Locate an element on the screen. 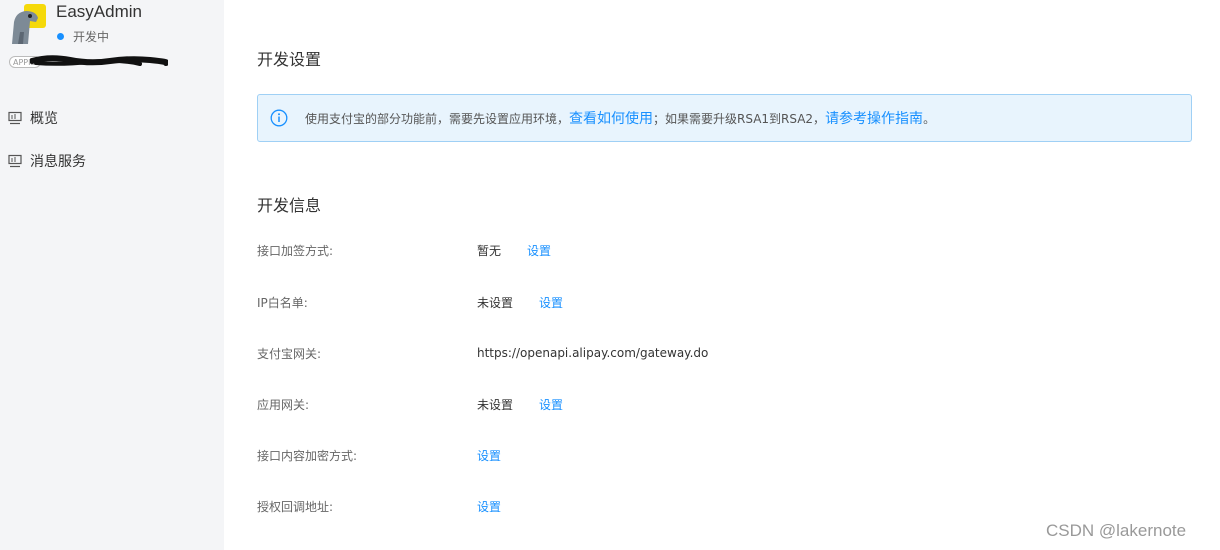 The image size is (1220, 550). field-label: 授权回调地址: is located at coordinates (295, 506).